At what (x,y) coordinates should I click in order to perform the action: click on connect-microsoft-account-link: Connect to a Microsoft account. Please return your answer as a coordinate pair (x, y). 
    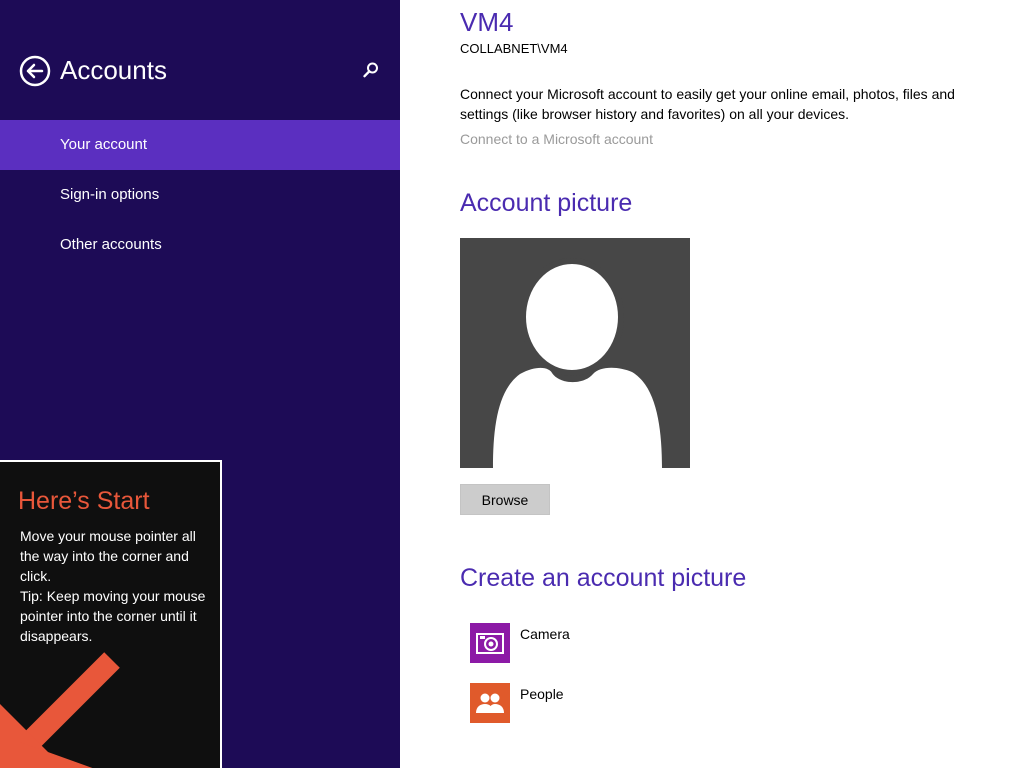
    Looking at the image, I should click on (556, 139).